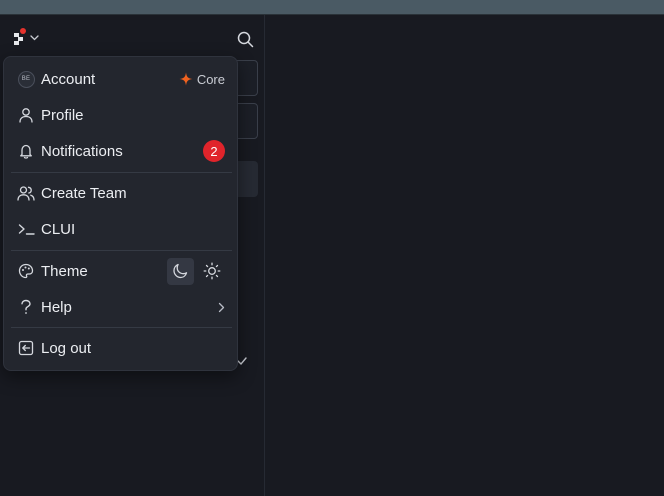 The height and width of the screenshot is (496, 664). What do you see at coordinates (26, 151) in the screenshot?
I see `bell-icon` at bounding box center [26, 151].